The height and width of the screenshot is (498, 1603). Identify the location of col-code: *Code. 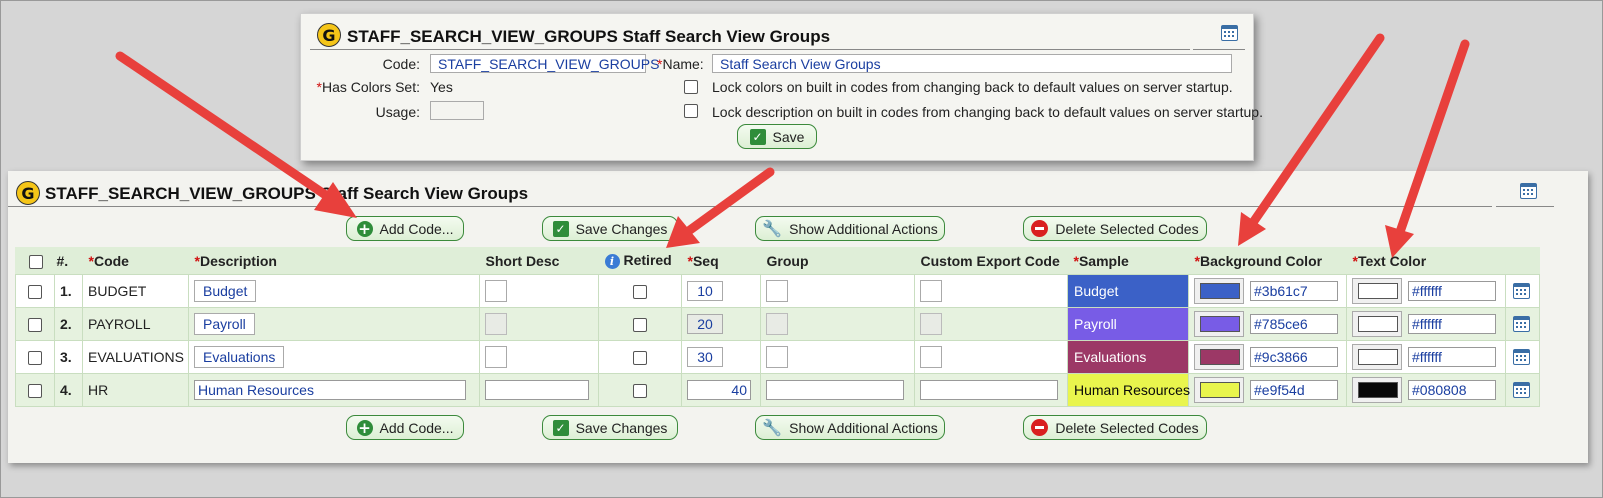
(136, 261).